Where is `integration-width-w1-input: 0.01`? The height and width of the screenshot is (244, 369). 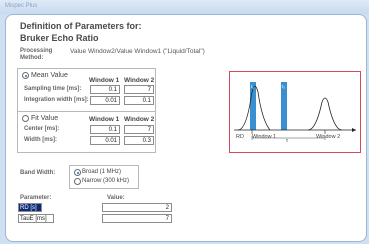 integration-width-w1-input: 0.01 is located at coordinates (105, 100).